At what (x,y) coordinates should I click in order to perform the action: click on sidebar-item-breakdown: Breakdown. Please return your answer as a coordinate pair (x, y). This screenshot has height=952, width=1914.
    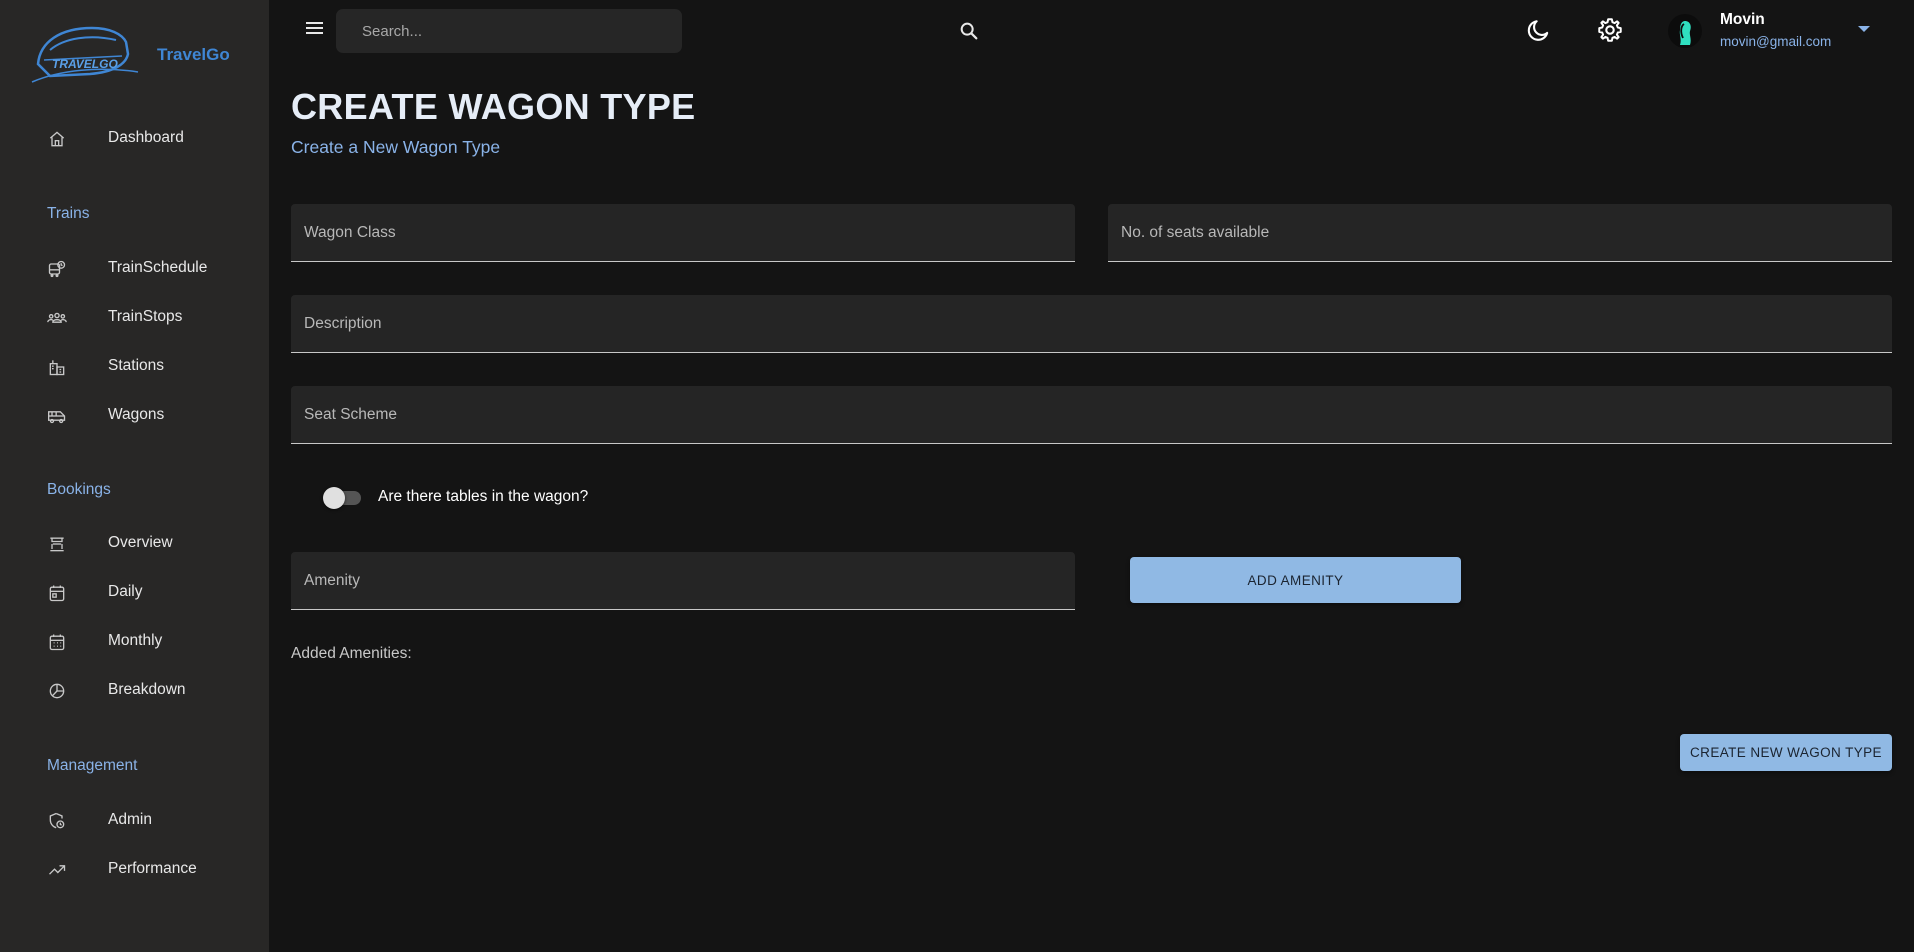
    Looking at the image, I should click on (134, 690).